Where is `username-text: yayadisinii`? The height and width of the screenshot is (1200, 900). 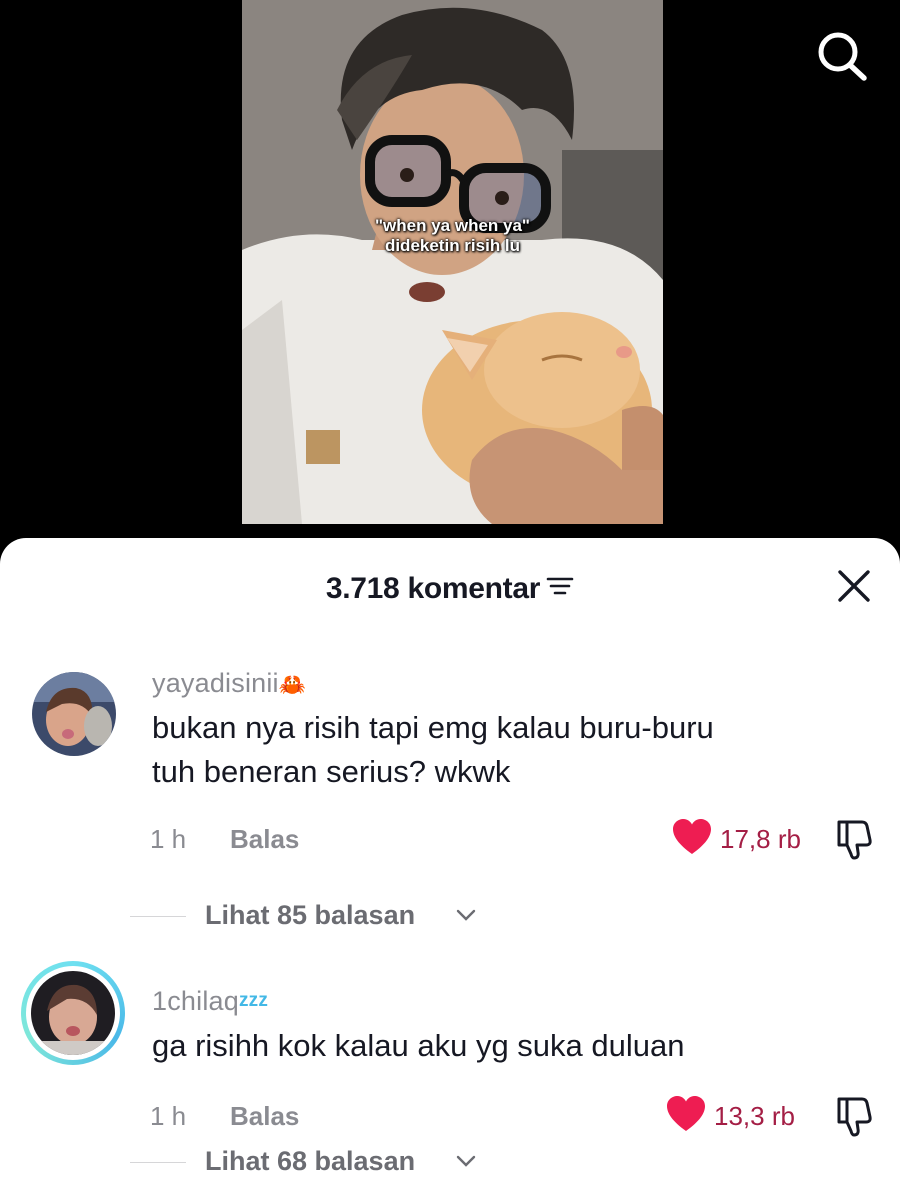 username-text: yayadisinii is located at coordinates (215, 683).